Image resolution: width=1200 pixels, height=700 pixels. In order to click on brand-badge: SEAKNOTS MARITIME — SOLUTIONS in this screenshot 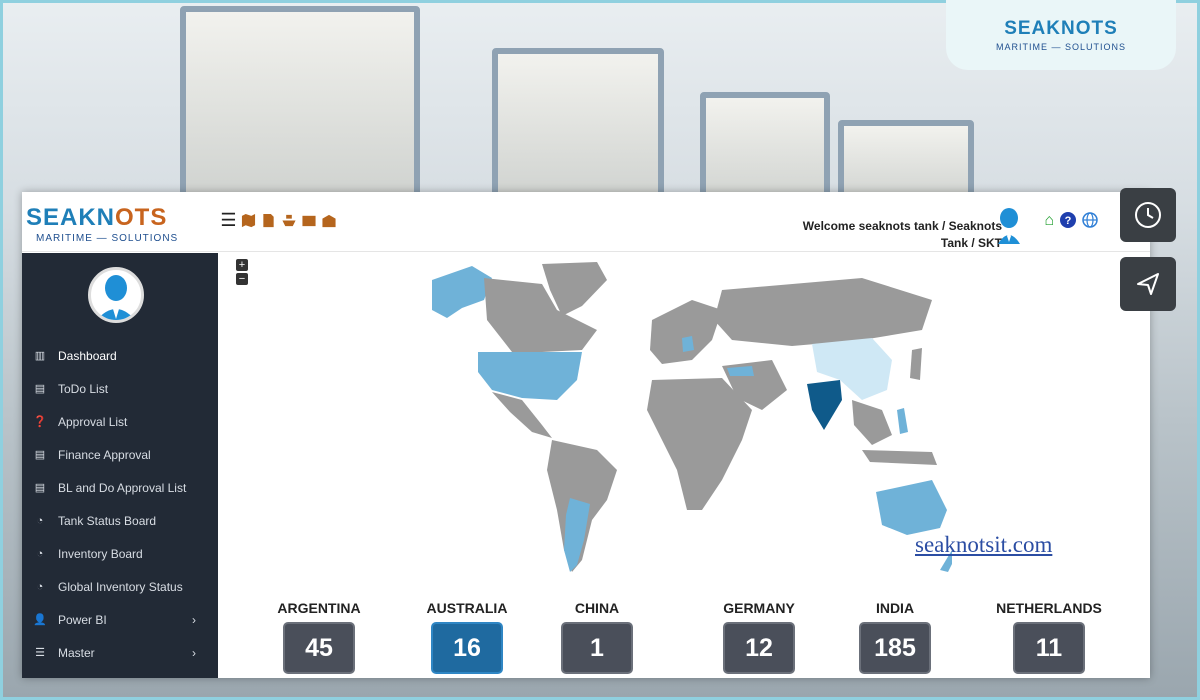, I will do `click(1061, 35)`.